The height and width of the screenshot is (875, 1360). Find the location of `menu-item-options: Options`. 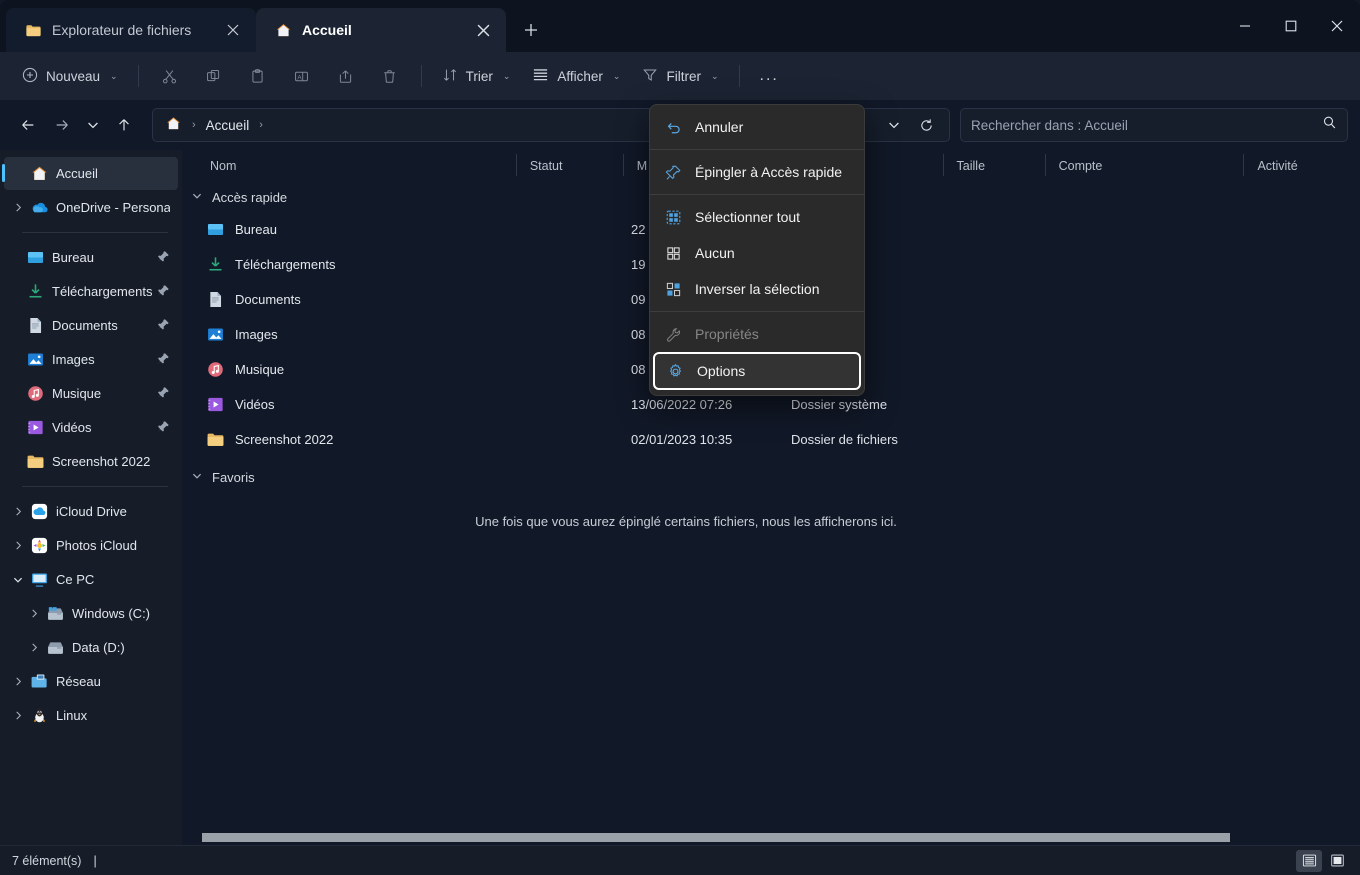

menu-item-options: Options is located at coordinates (757, 371).